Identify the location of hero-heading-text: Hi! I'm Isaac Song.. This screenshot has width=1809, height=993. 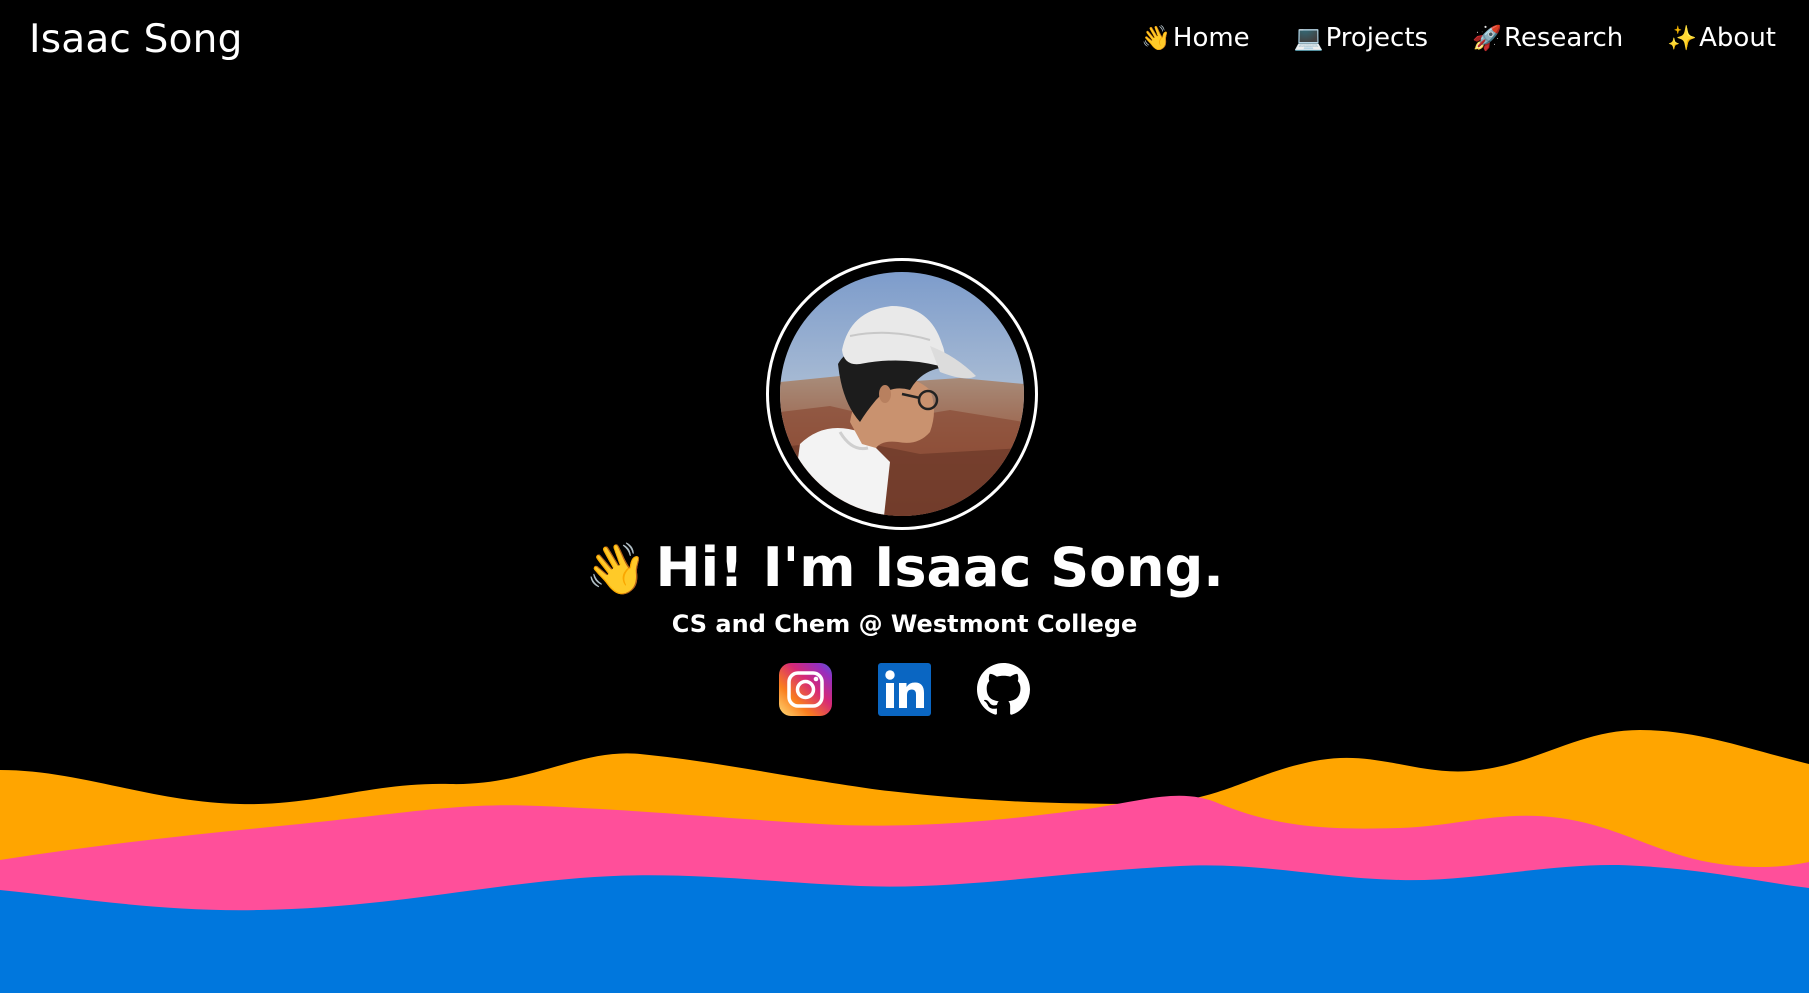
(939, 567).